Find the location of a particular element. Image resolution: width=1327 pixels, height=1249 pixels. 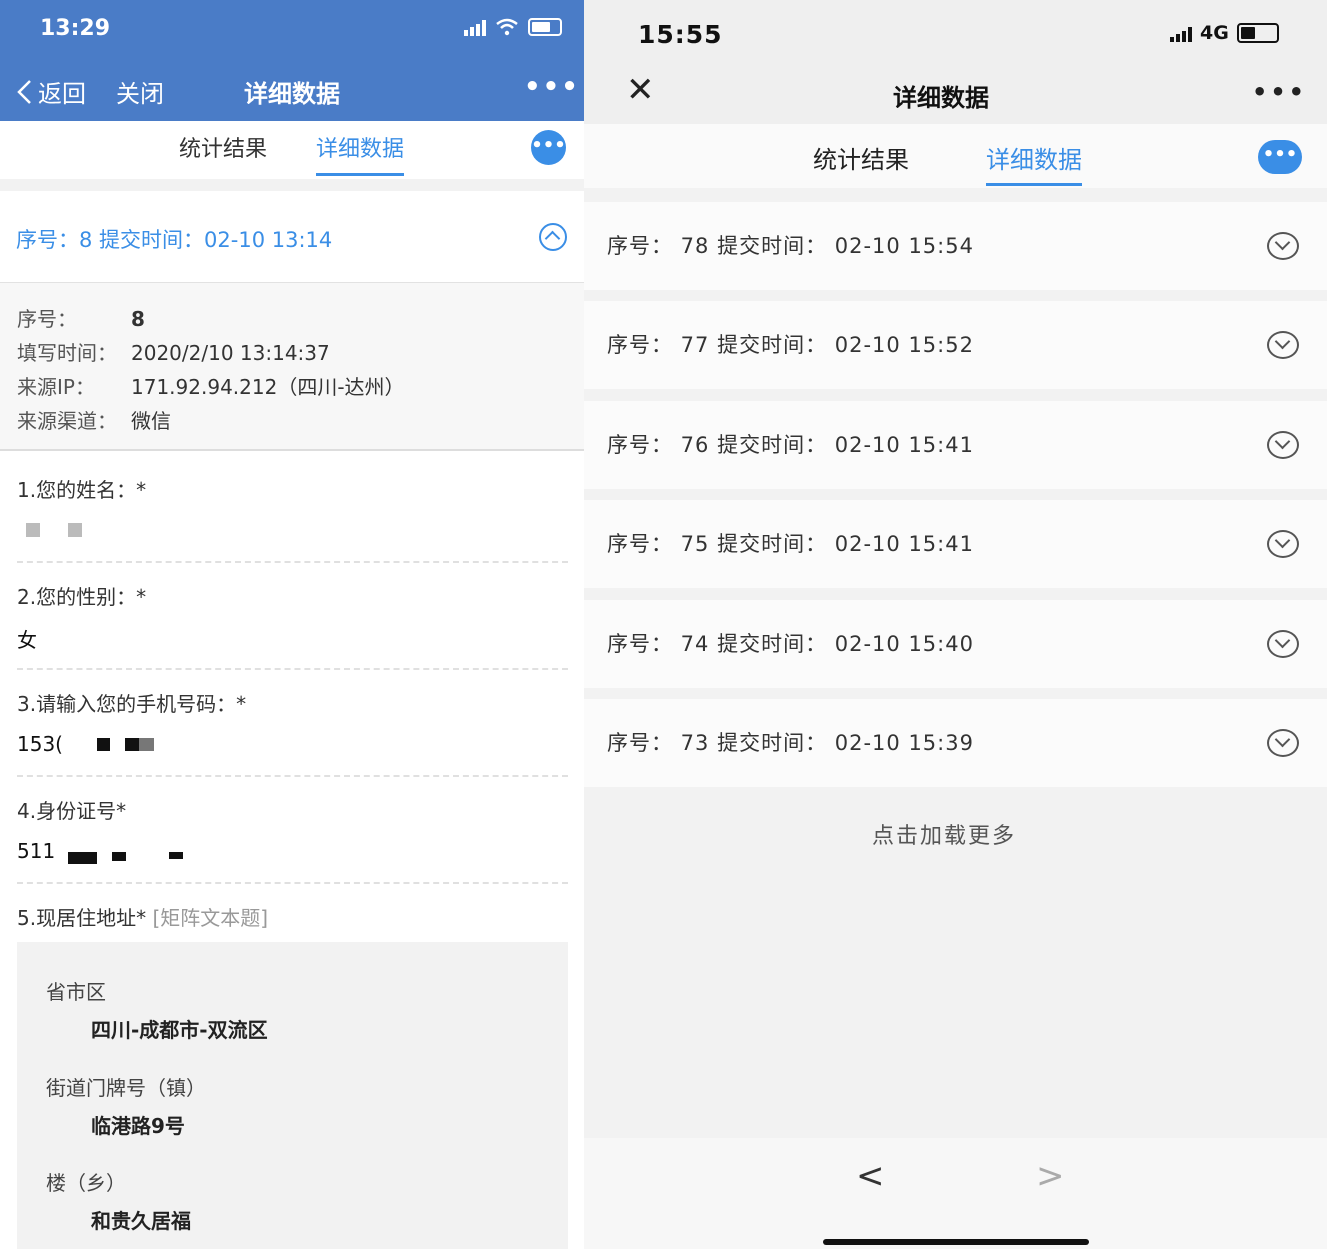

address-value: 和贵久居福 is located at coordinates (141, 1221).